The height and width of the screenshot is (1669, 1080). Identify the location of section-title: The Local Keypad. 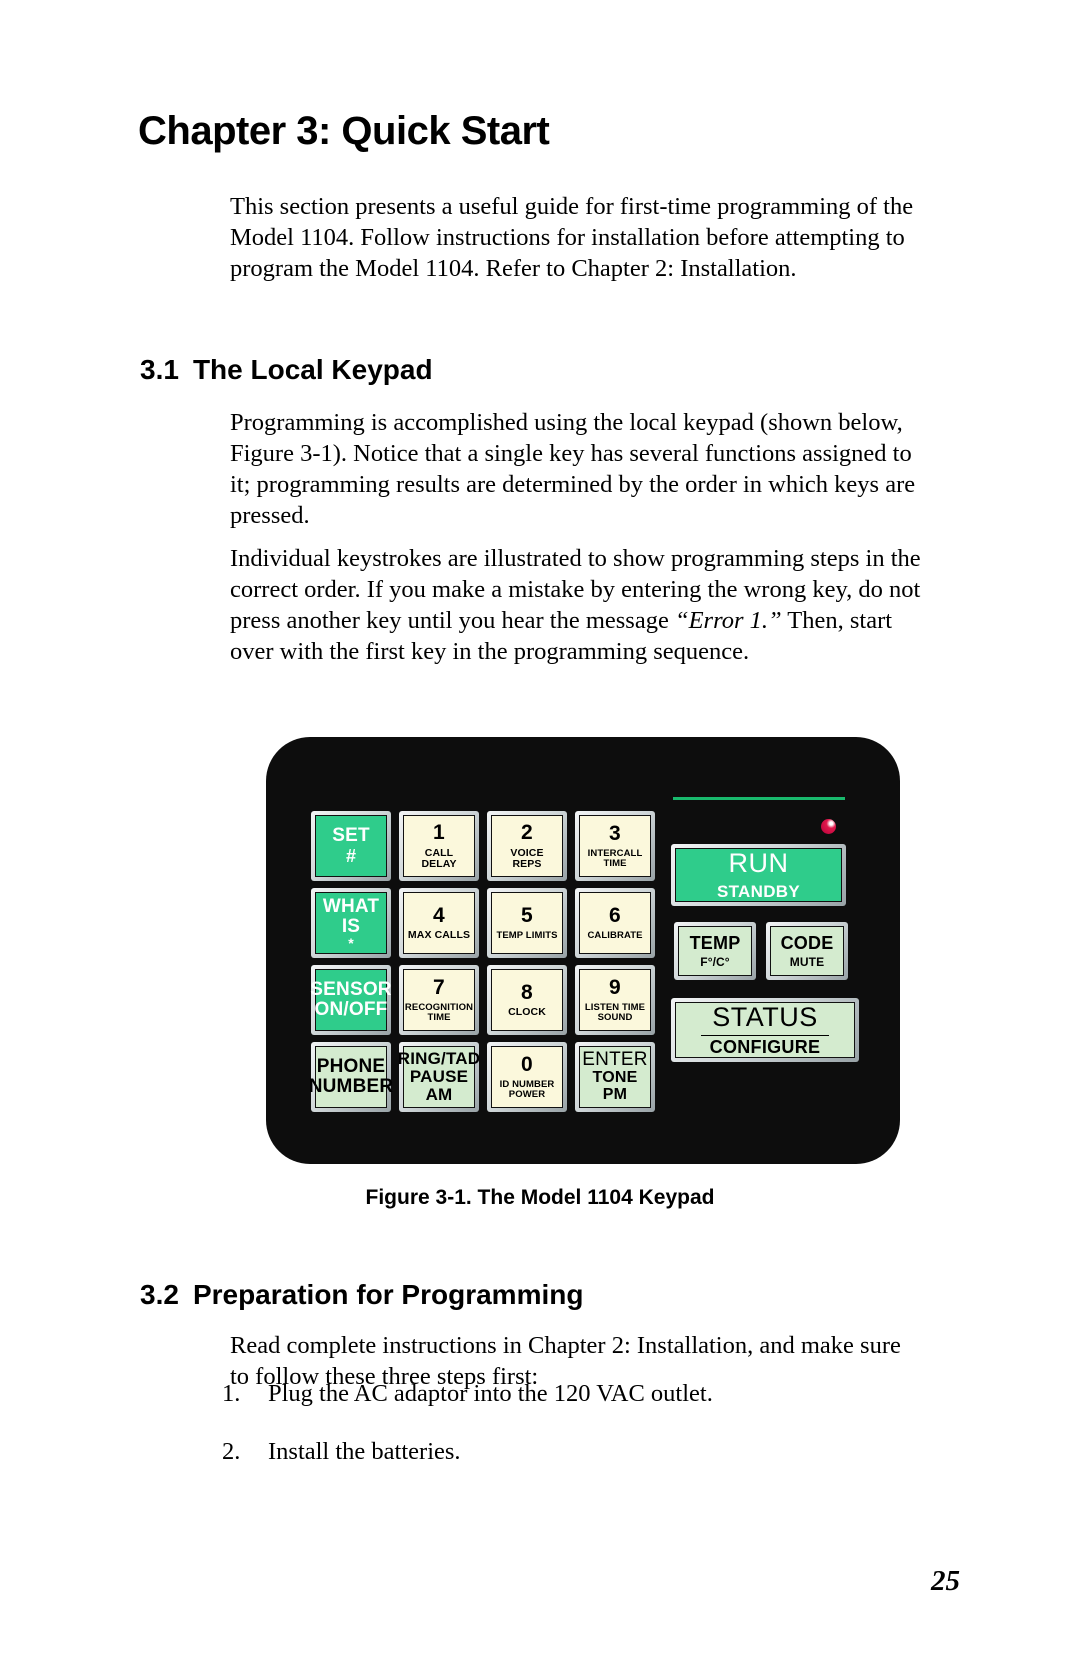
(312, 370).